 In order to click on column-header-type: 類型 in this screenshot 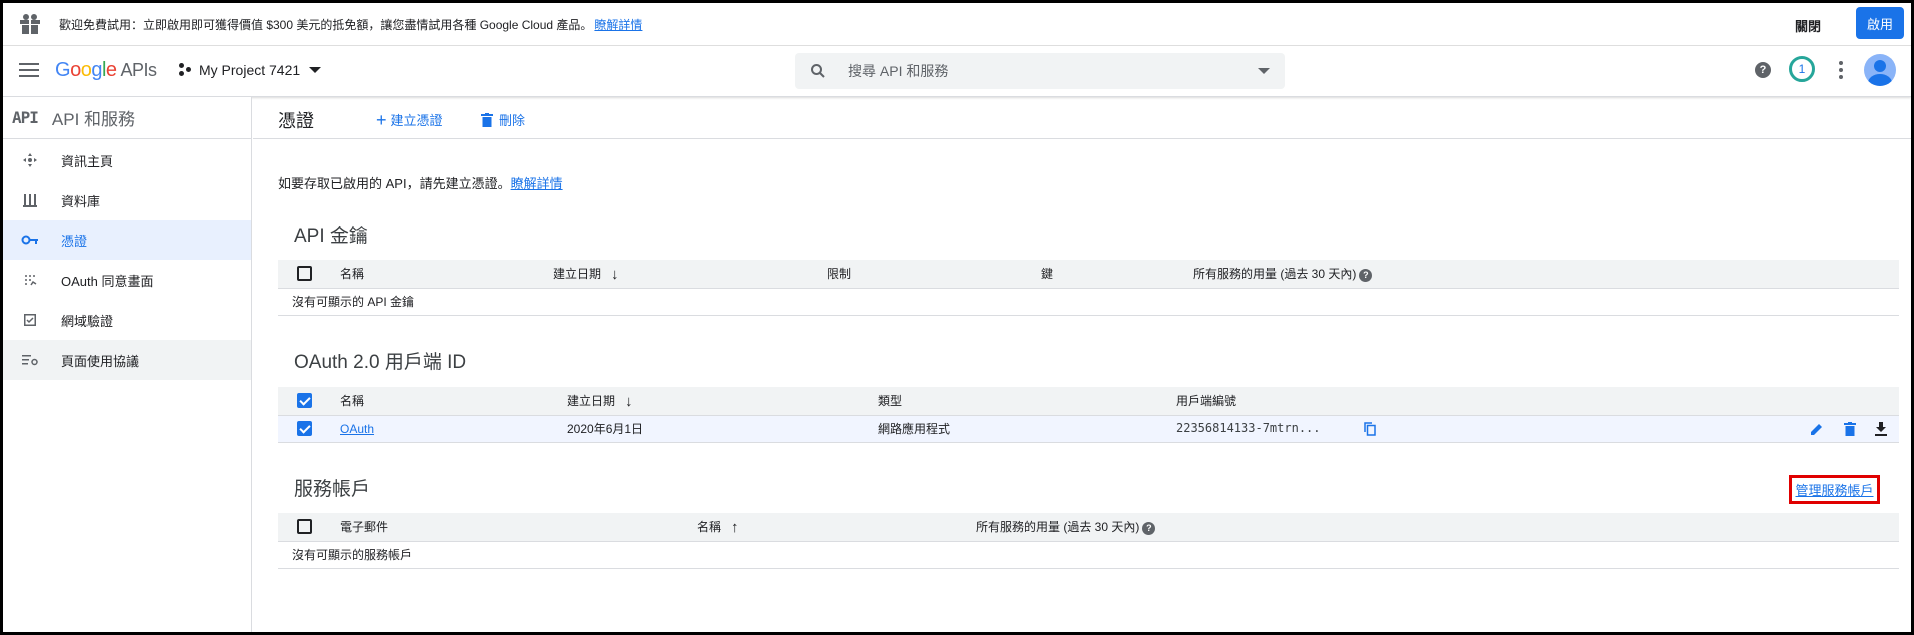, I will do `click(1027, 401)`.